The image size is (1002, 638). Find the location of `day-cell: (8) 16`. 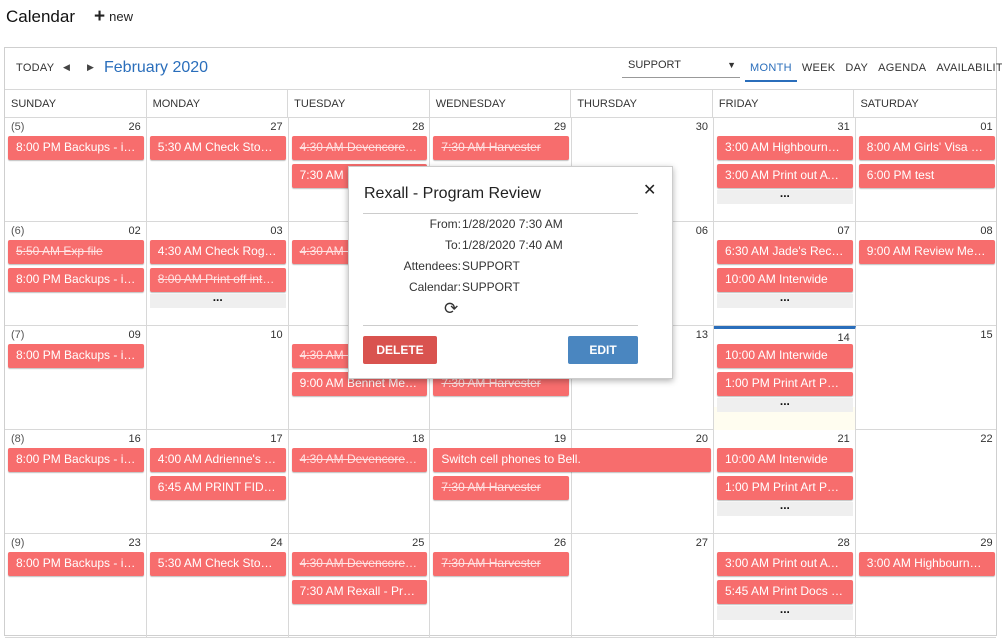

day-cell: (8) 16 is located at coordinates (76, 482).